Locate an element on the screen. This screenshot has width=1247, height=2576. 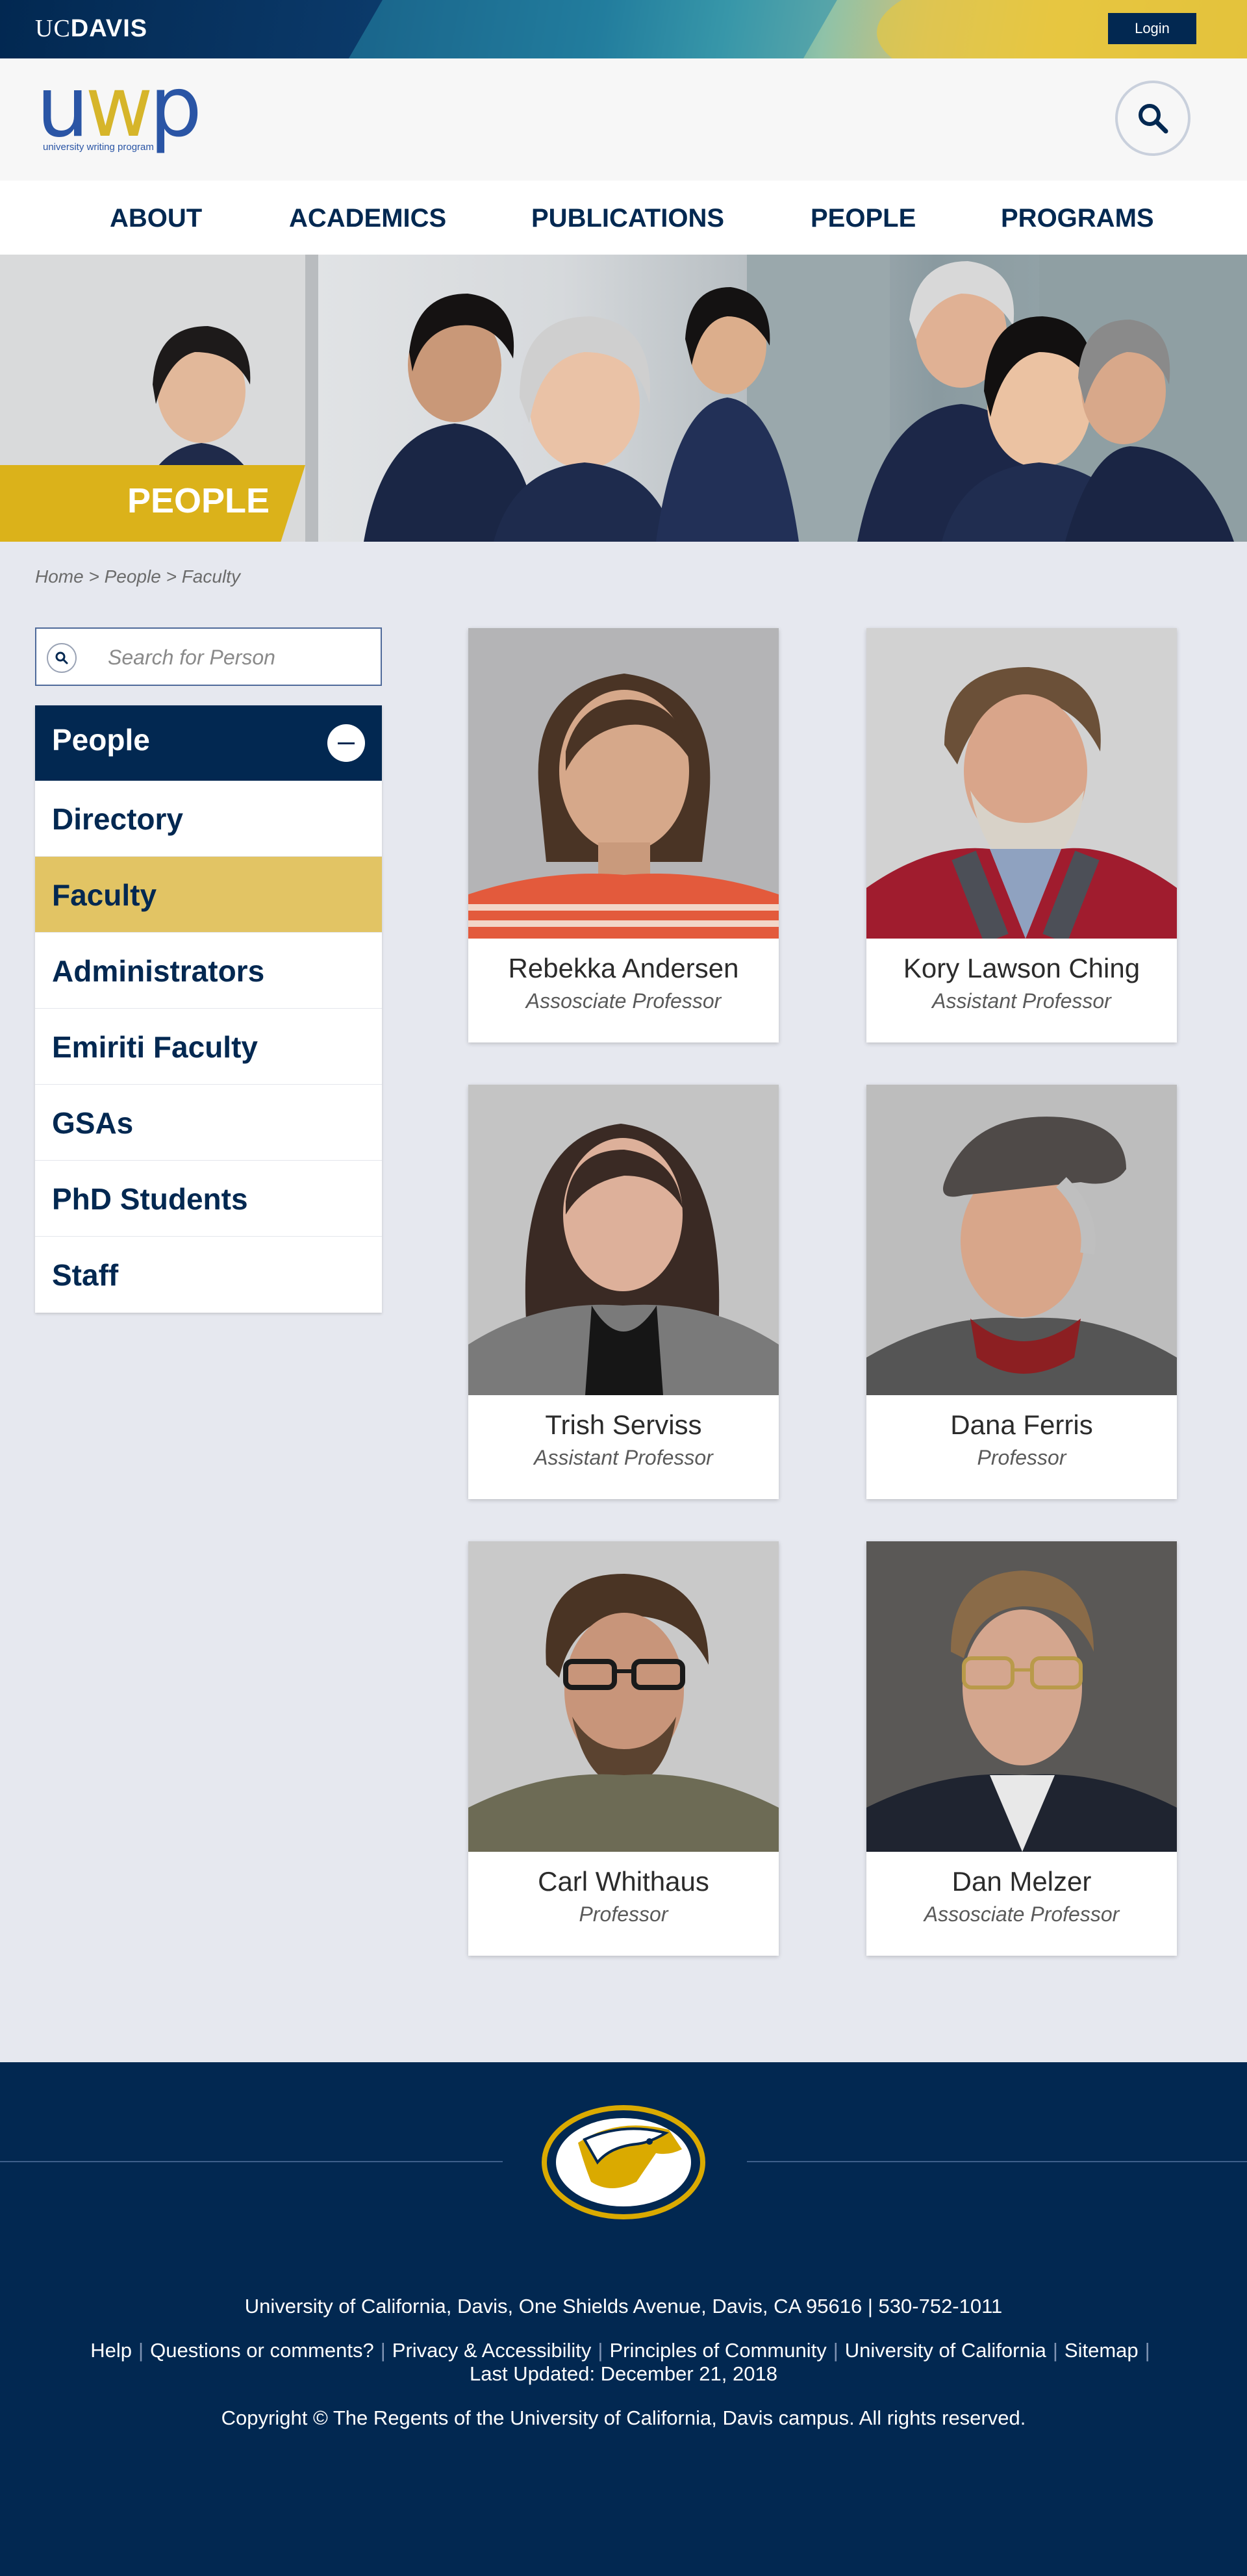
person-card: Dana Ferris Professor is located at coordinates (1021, 1292).